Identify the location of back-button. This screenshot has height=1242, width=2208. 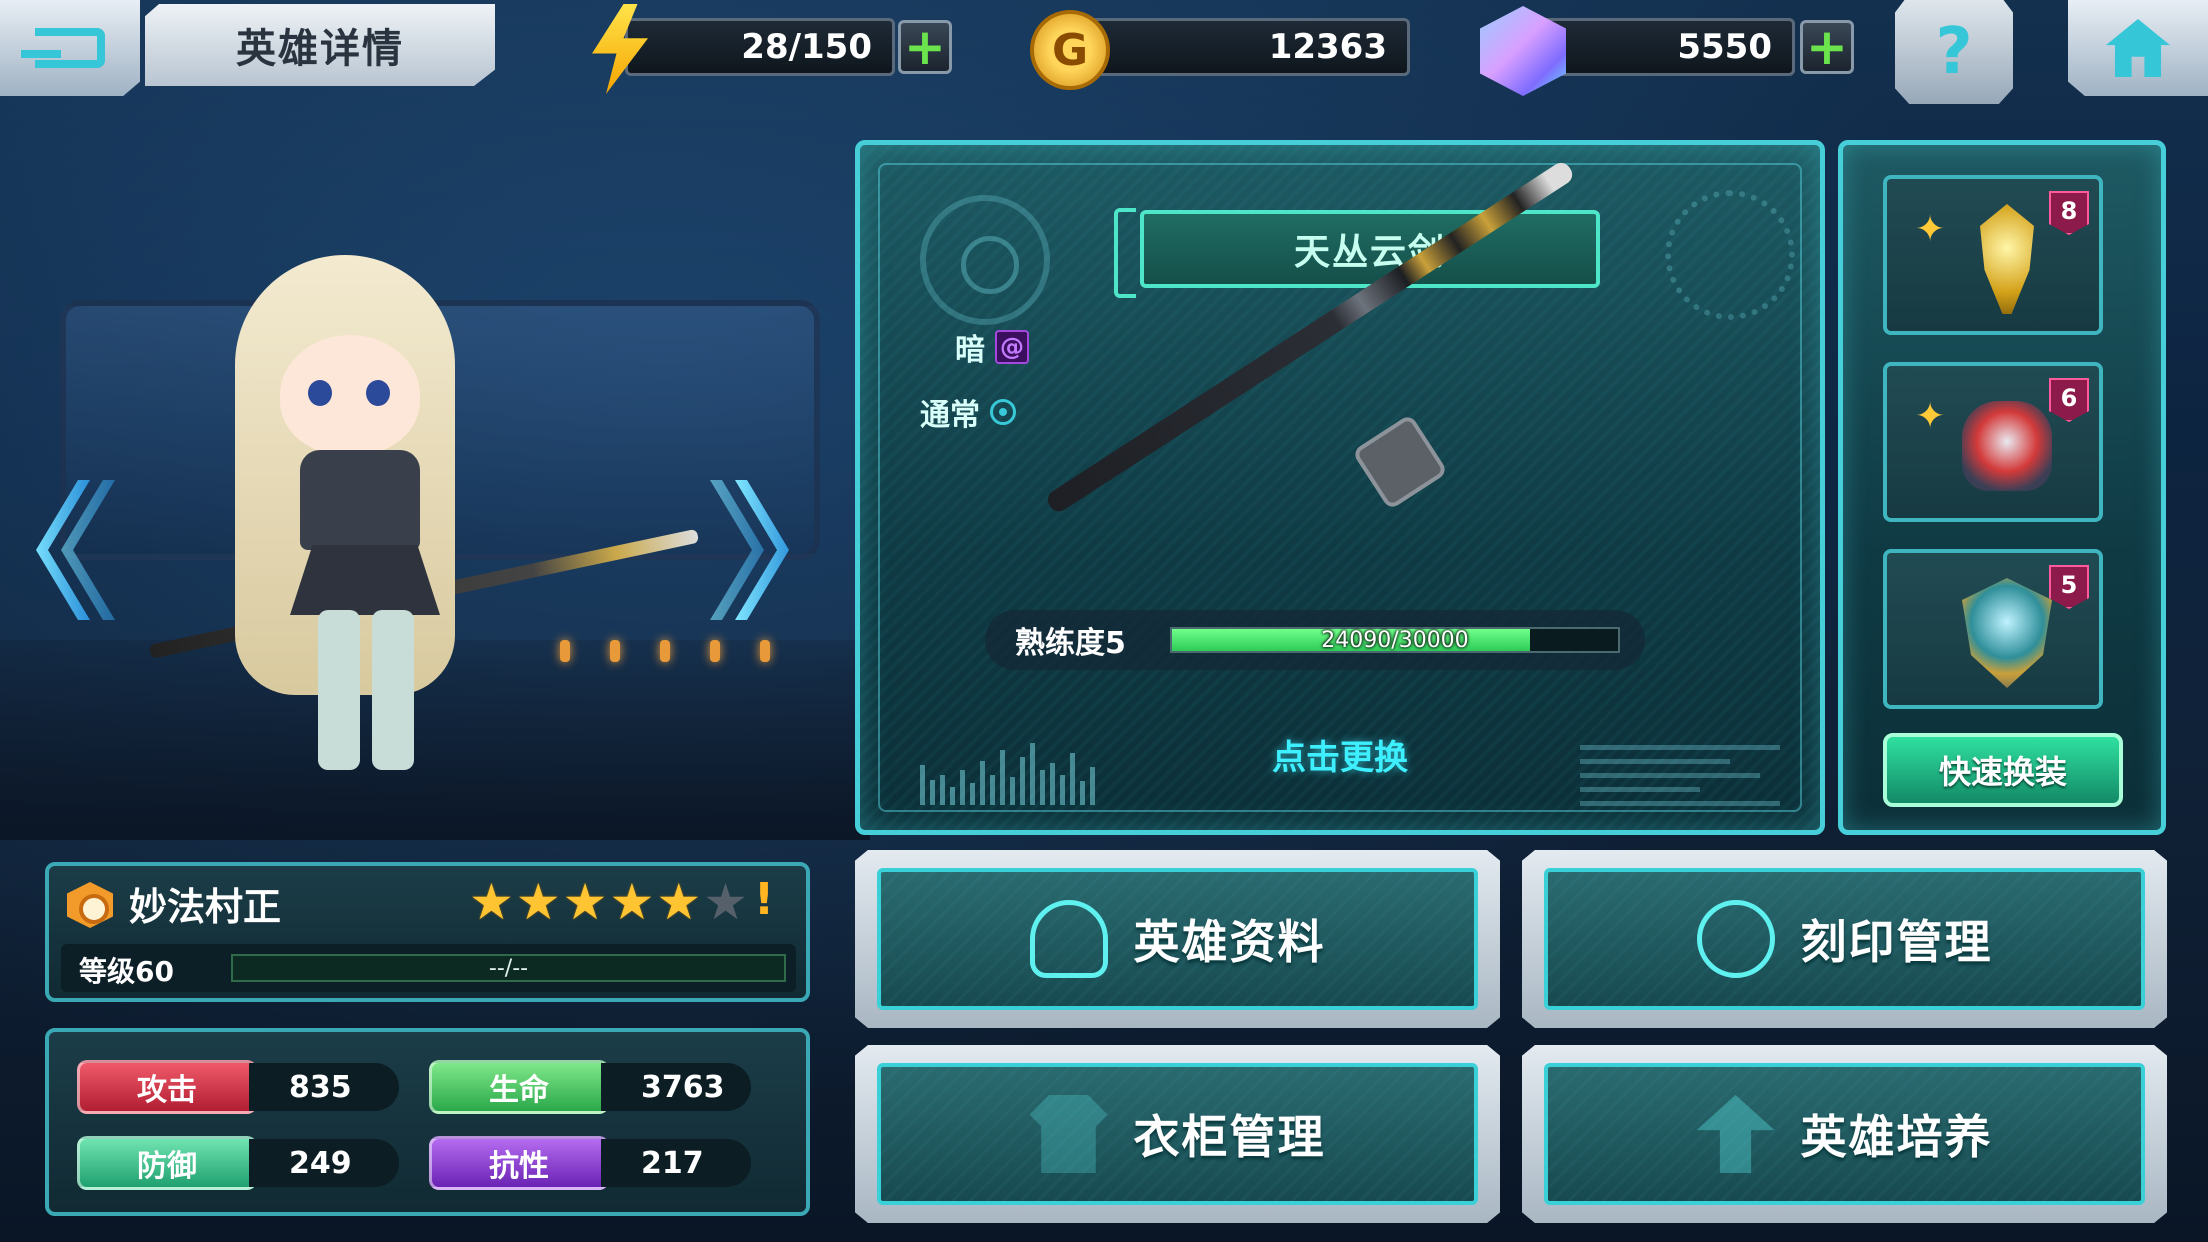
(70, 48).